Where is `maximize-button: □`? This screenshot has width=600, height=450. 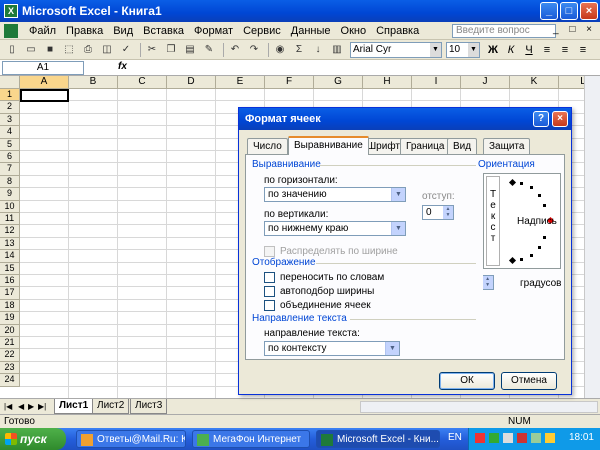 maximize-button: □ is located at coordinates (569, 11).